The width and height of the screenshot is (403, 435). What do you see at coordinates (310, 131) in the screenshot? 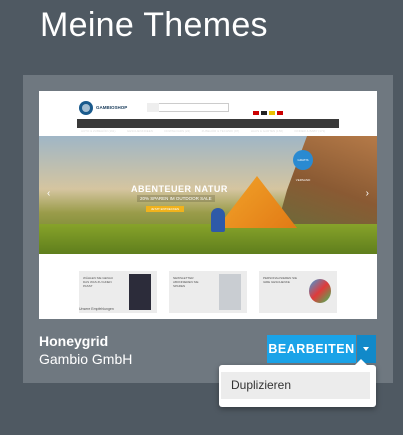
I see `preview-nav-item: KINDER & BABY (171)` at bounding box center [310, 131].